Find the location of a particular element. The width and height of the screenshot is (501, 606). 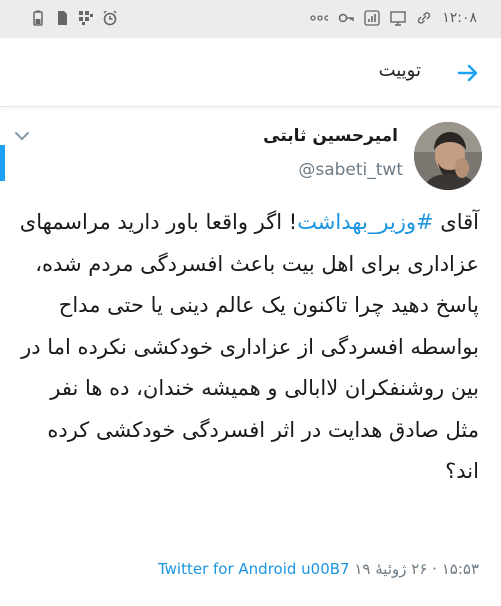

avatar-image is located at coordinates (448, 156).